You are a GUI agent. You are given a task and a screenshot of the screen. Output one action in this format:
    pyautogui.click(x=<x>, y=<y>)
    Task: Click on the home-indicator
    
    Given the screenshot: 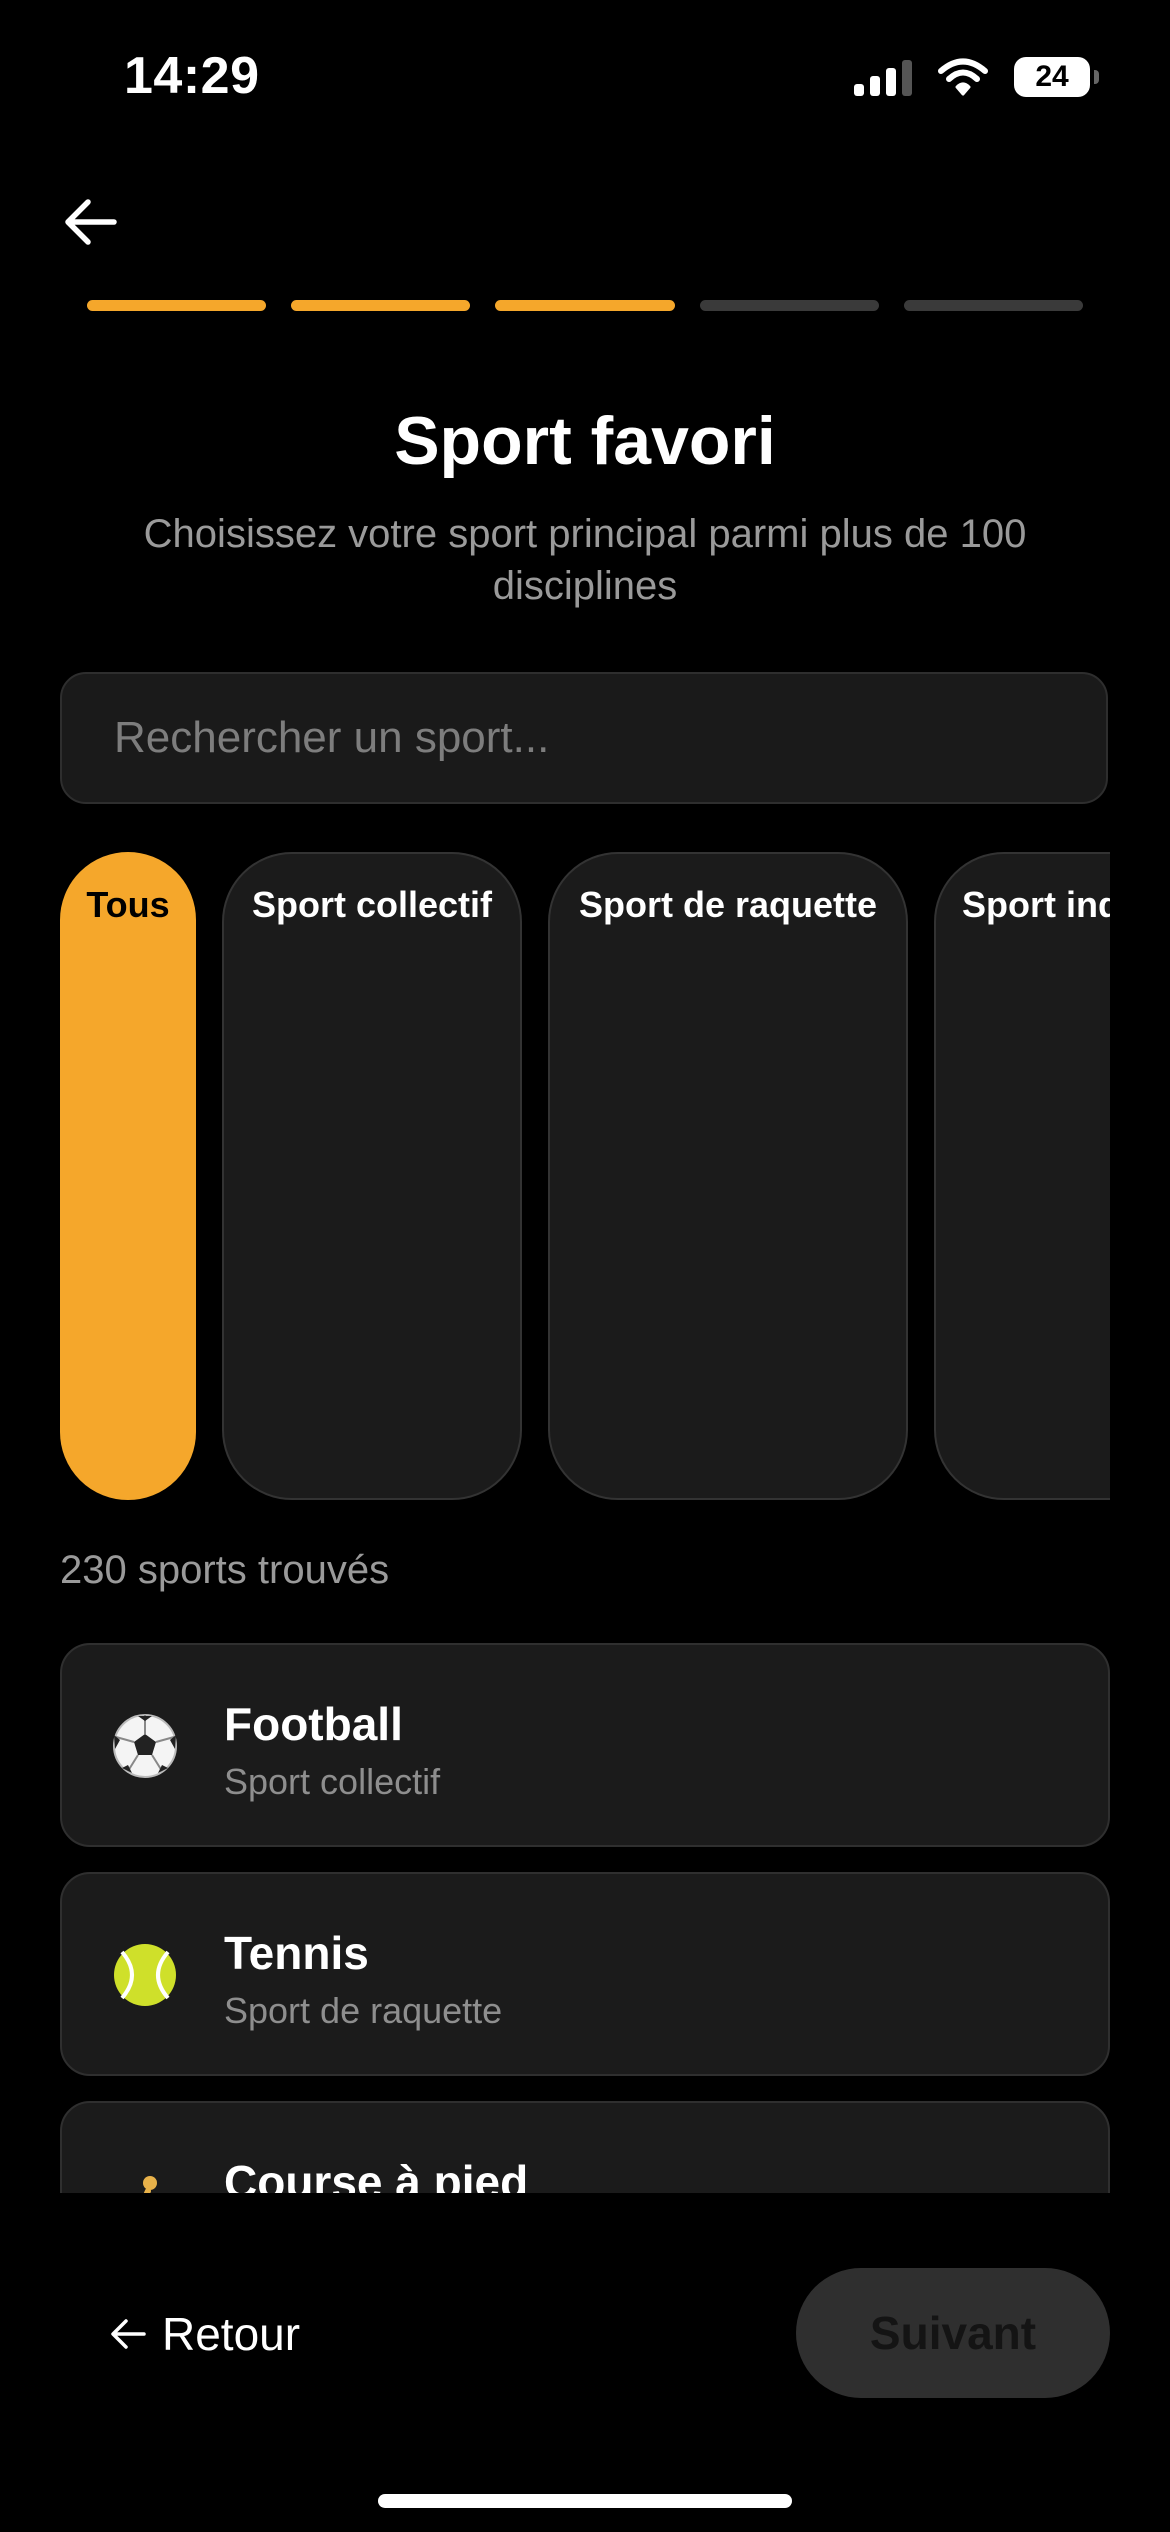 What is the action you would take?
    pyautogui.click(x=585, y=2501)
    